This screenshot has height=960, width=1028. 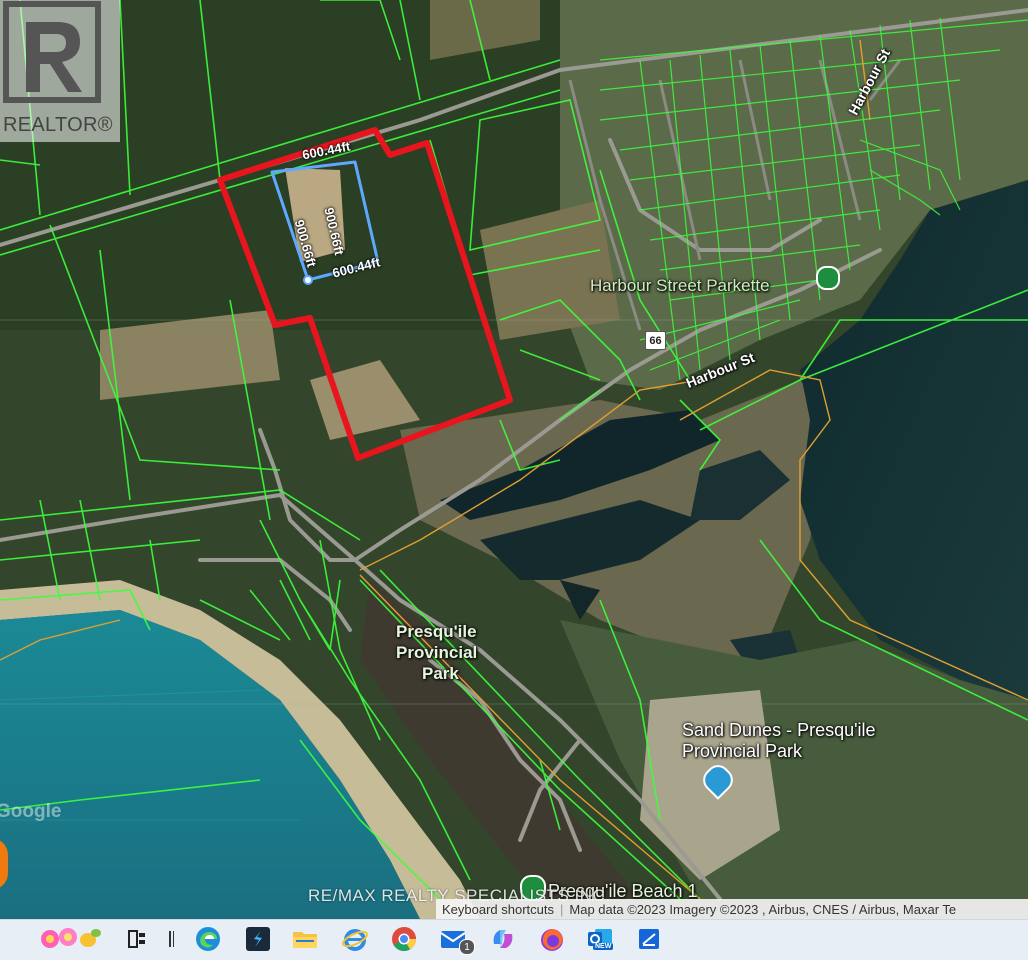 What do you see at coordinates (457, 939) in the screenshot?
I see `mail-icon: 1` at bounding box center [457, 939].